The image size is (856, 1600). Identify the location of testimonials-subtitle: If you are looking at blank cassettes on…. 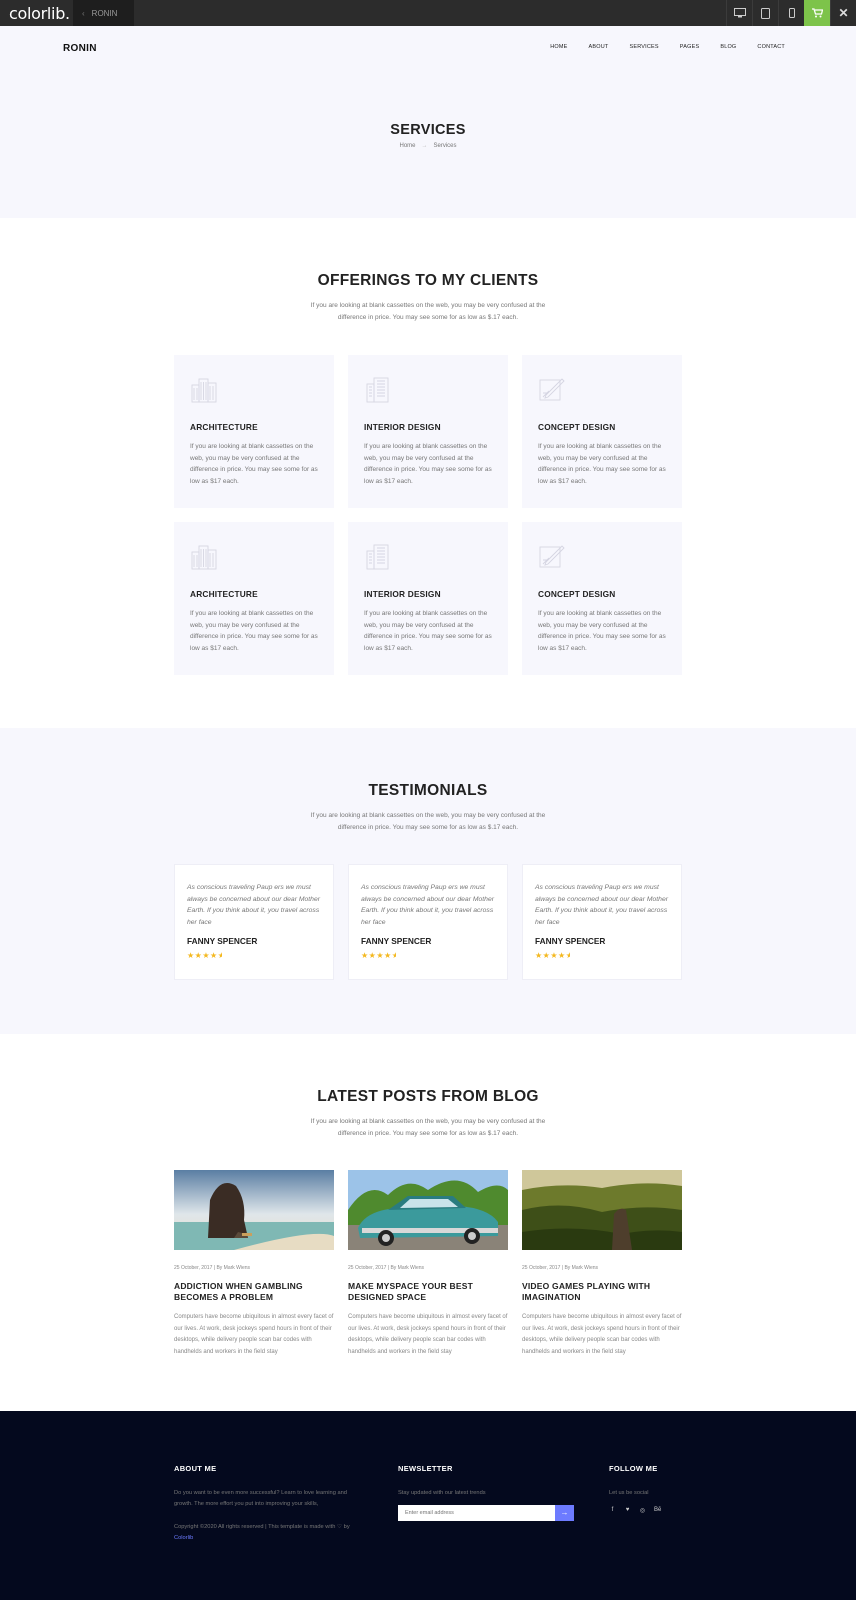
(428, 821).